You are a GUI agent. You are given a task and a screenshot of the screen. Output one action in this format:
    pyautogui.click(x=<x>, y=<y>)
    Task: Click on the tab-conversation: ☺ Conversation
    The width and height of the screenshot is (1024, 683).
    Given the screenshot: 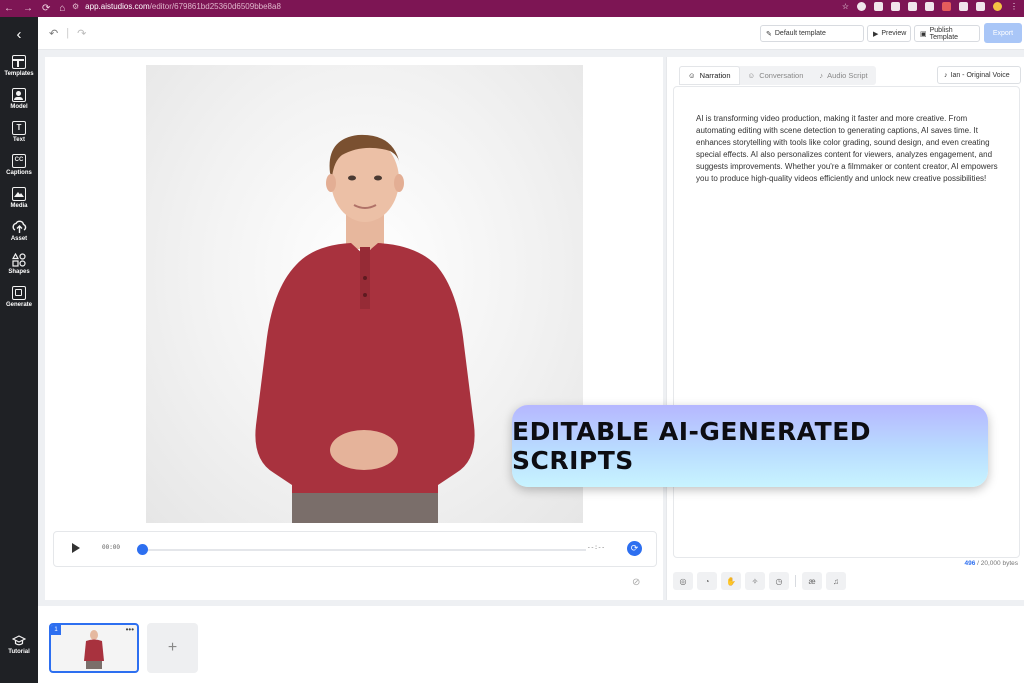 What is the action you would take?
    pyautogui.click(x=776, y=75)
    